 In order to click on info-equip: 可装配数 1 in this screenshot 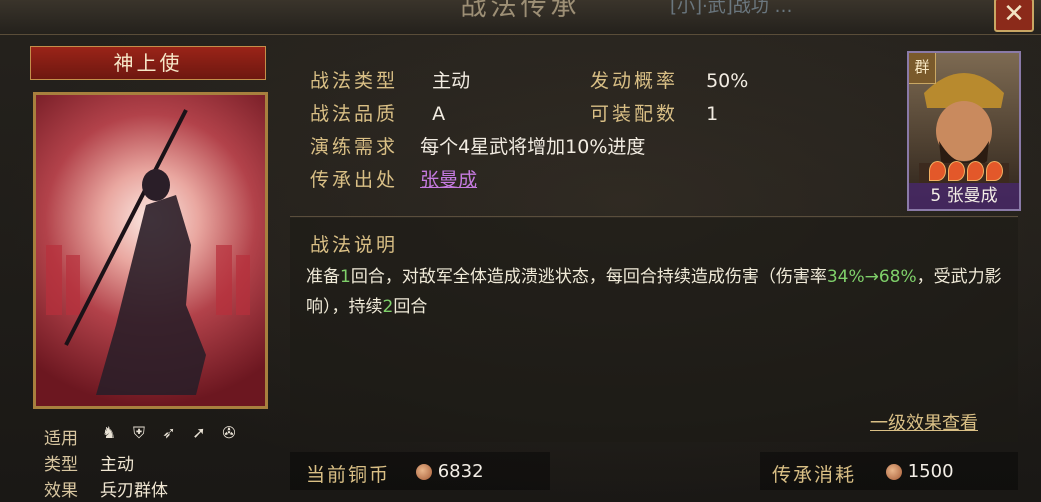, I will do `click(654, 112)`.